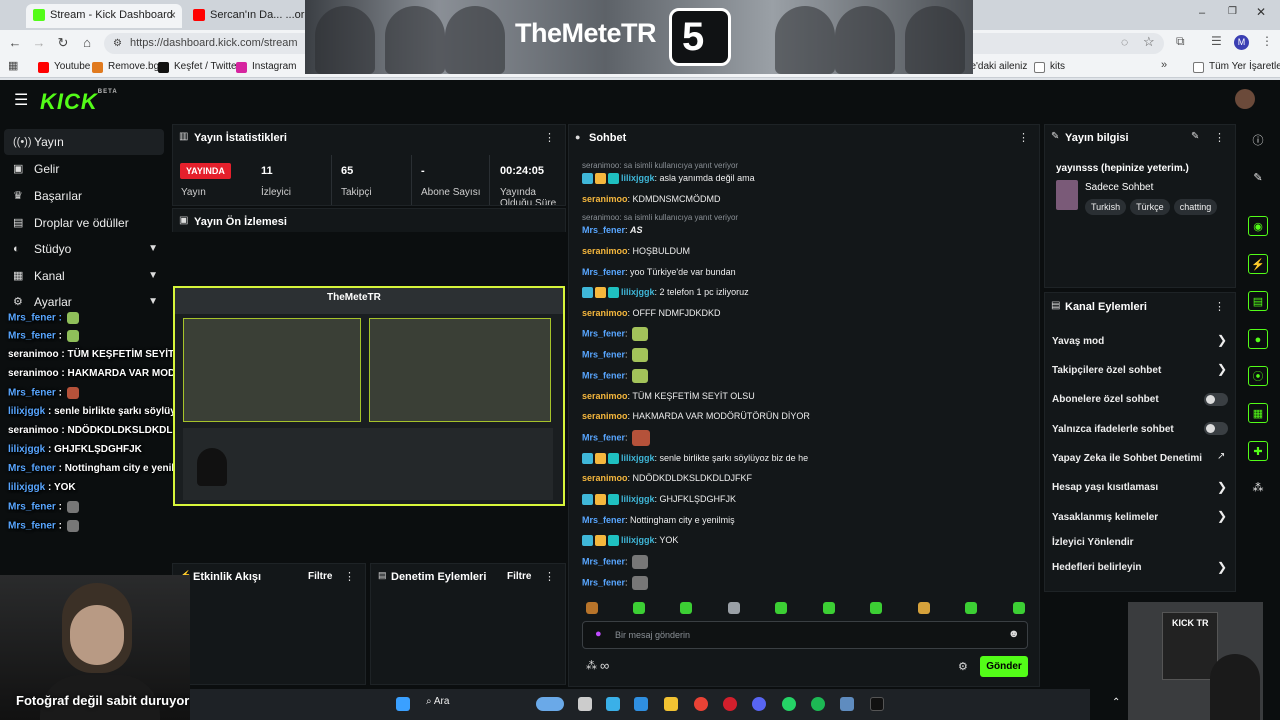 This screenshot has width=1280, height=720. I want to click on tag: Turkish, so click(1106, 207).